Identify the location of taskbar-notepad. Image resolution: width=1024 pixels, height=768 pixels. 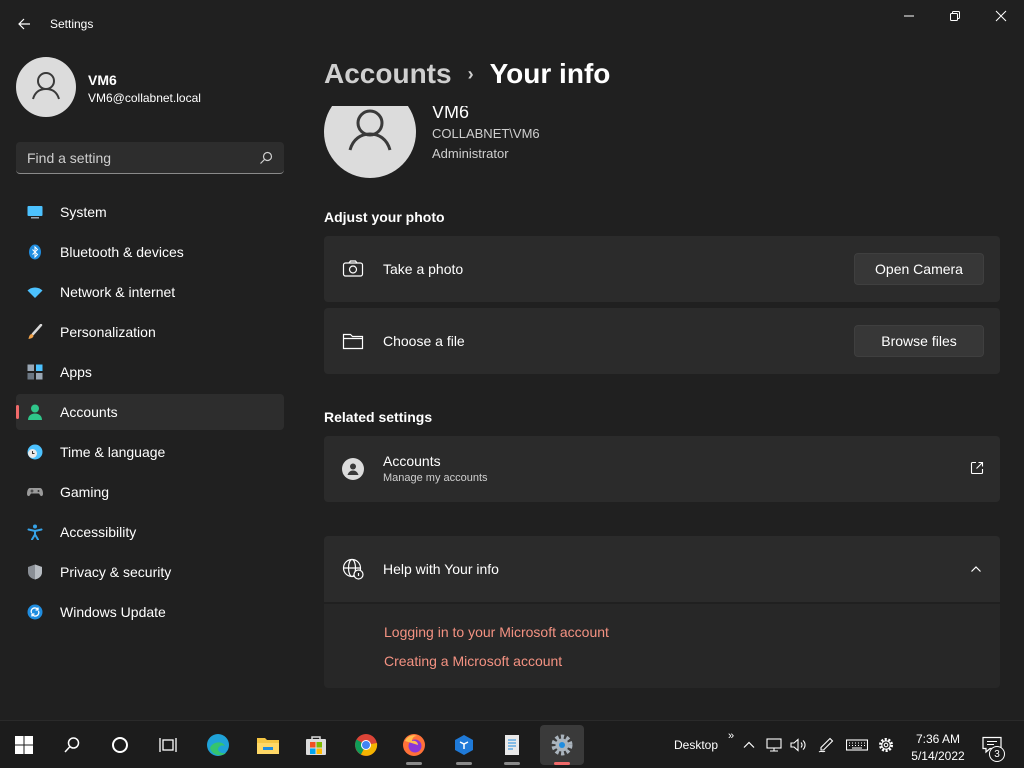
(512, 745).